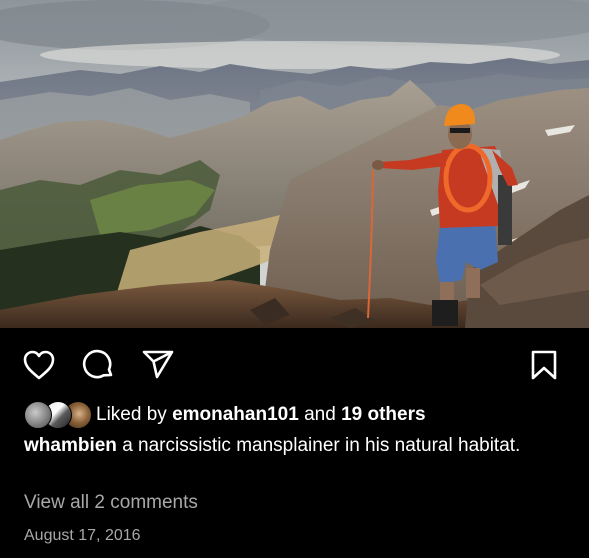  Describe the element at coordinates (38, 415) in the screenshot. I see `avatar` at that location.